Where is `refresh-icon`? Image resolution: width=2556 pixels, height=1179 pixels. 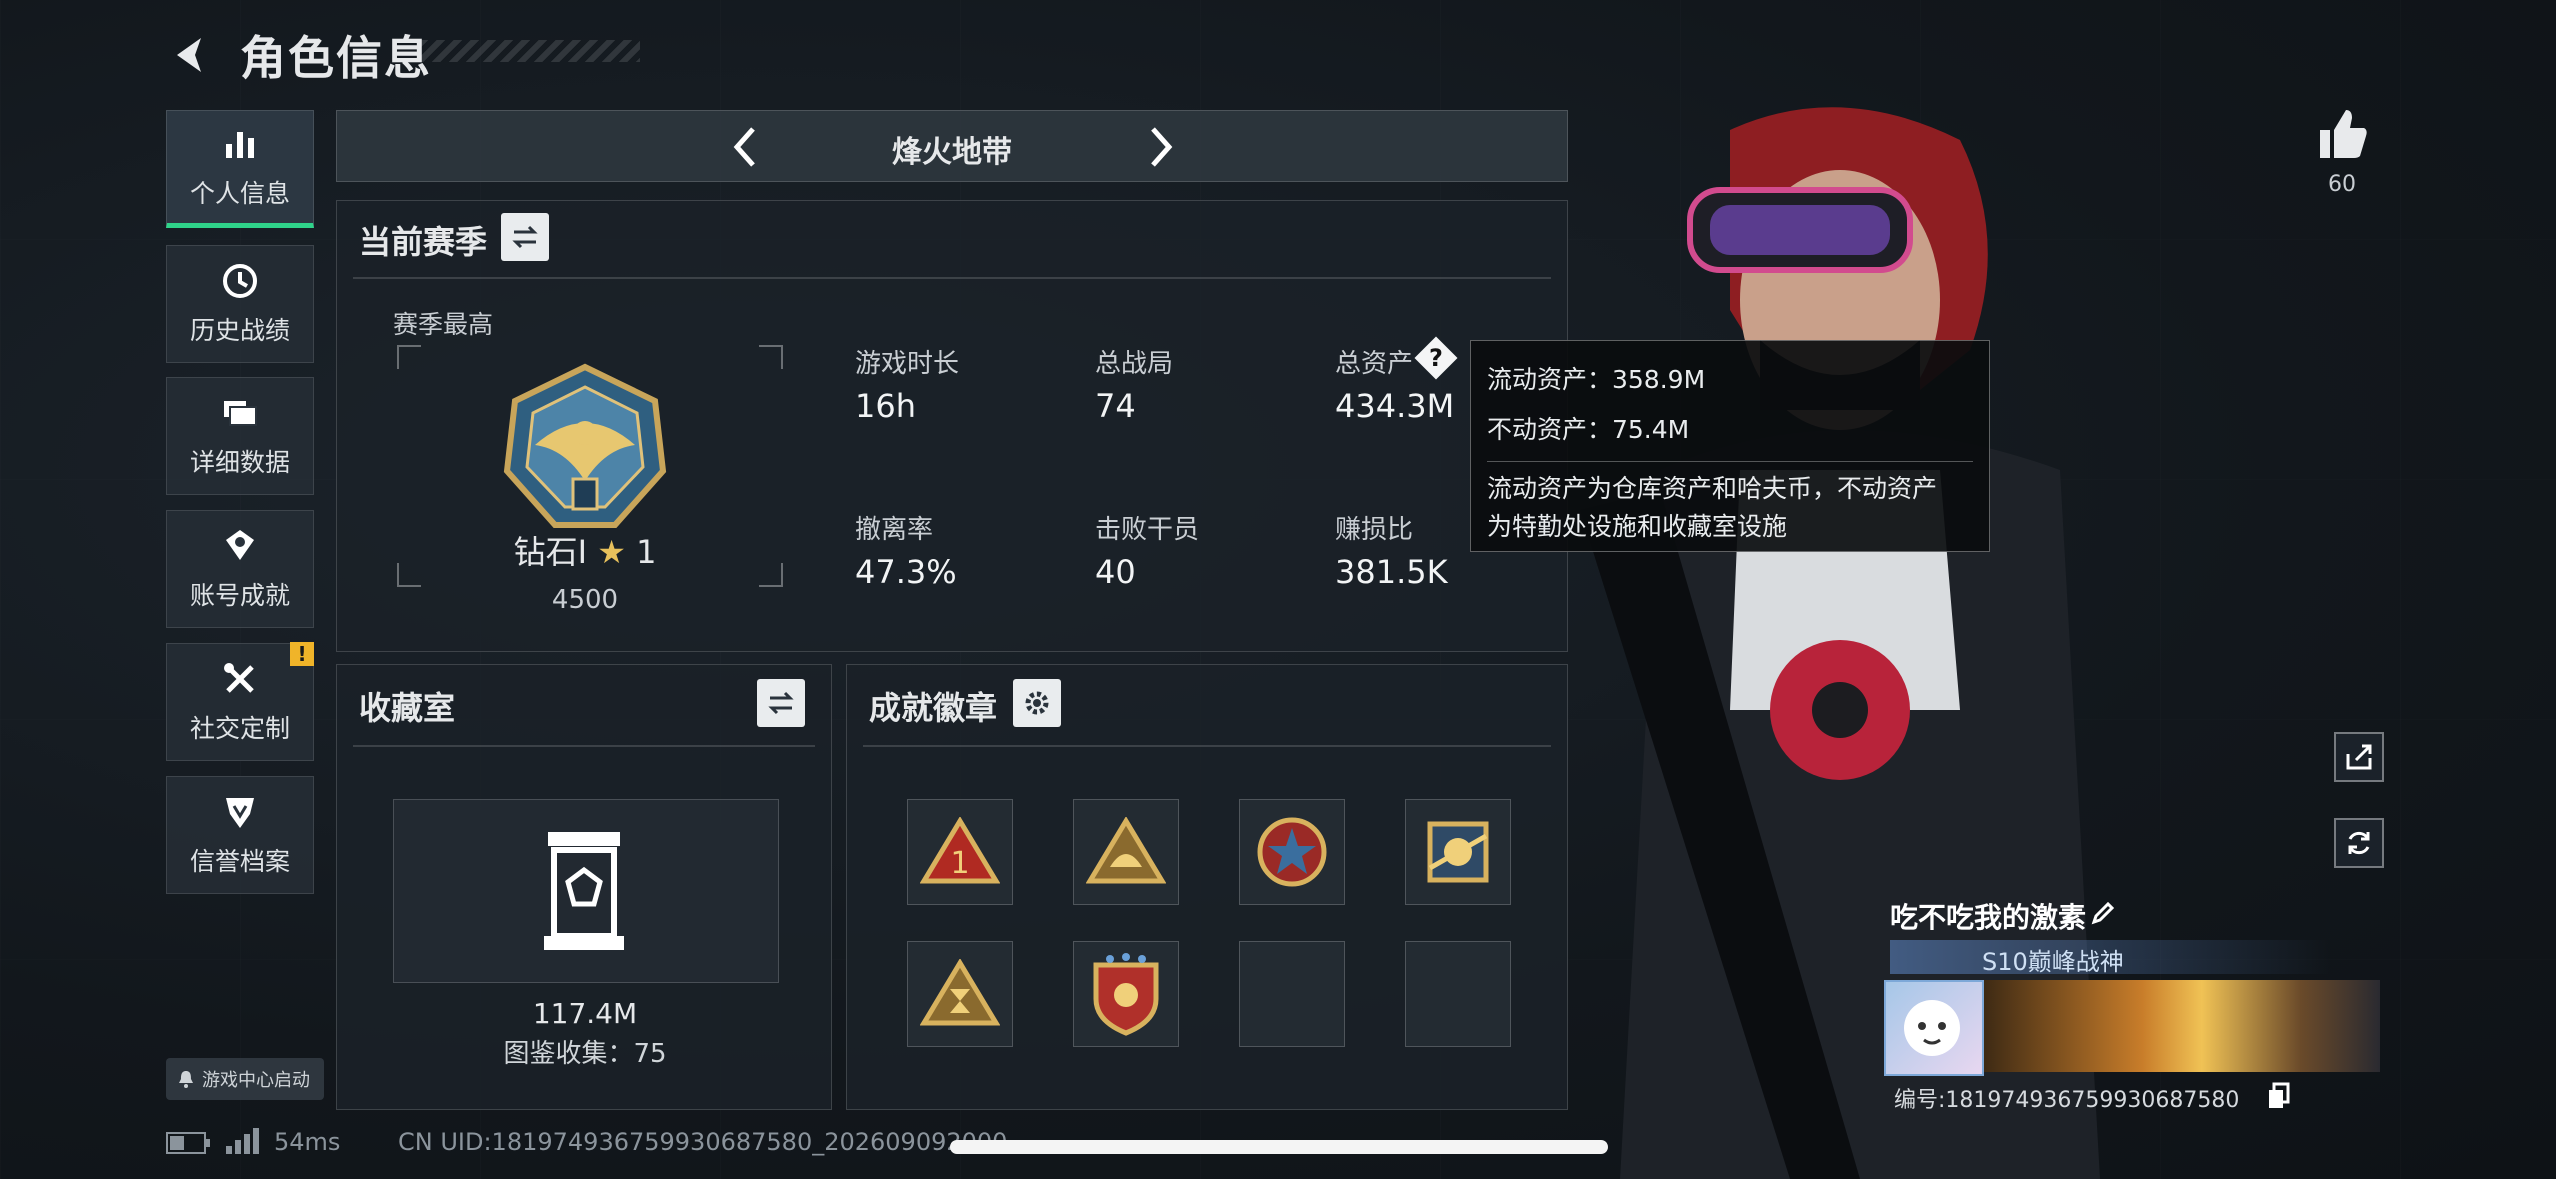 refresh-icon is located at coordinates (2359, 843).